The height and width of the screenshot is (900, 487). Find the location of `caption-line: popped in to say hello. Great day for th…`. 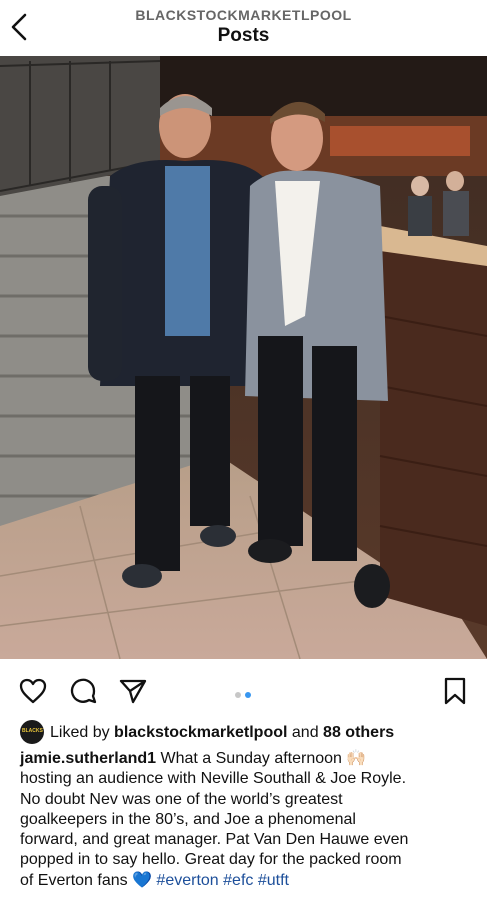

caption-line: popped in to say hello. Great day for th… is located at coordinates (211, 860).